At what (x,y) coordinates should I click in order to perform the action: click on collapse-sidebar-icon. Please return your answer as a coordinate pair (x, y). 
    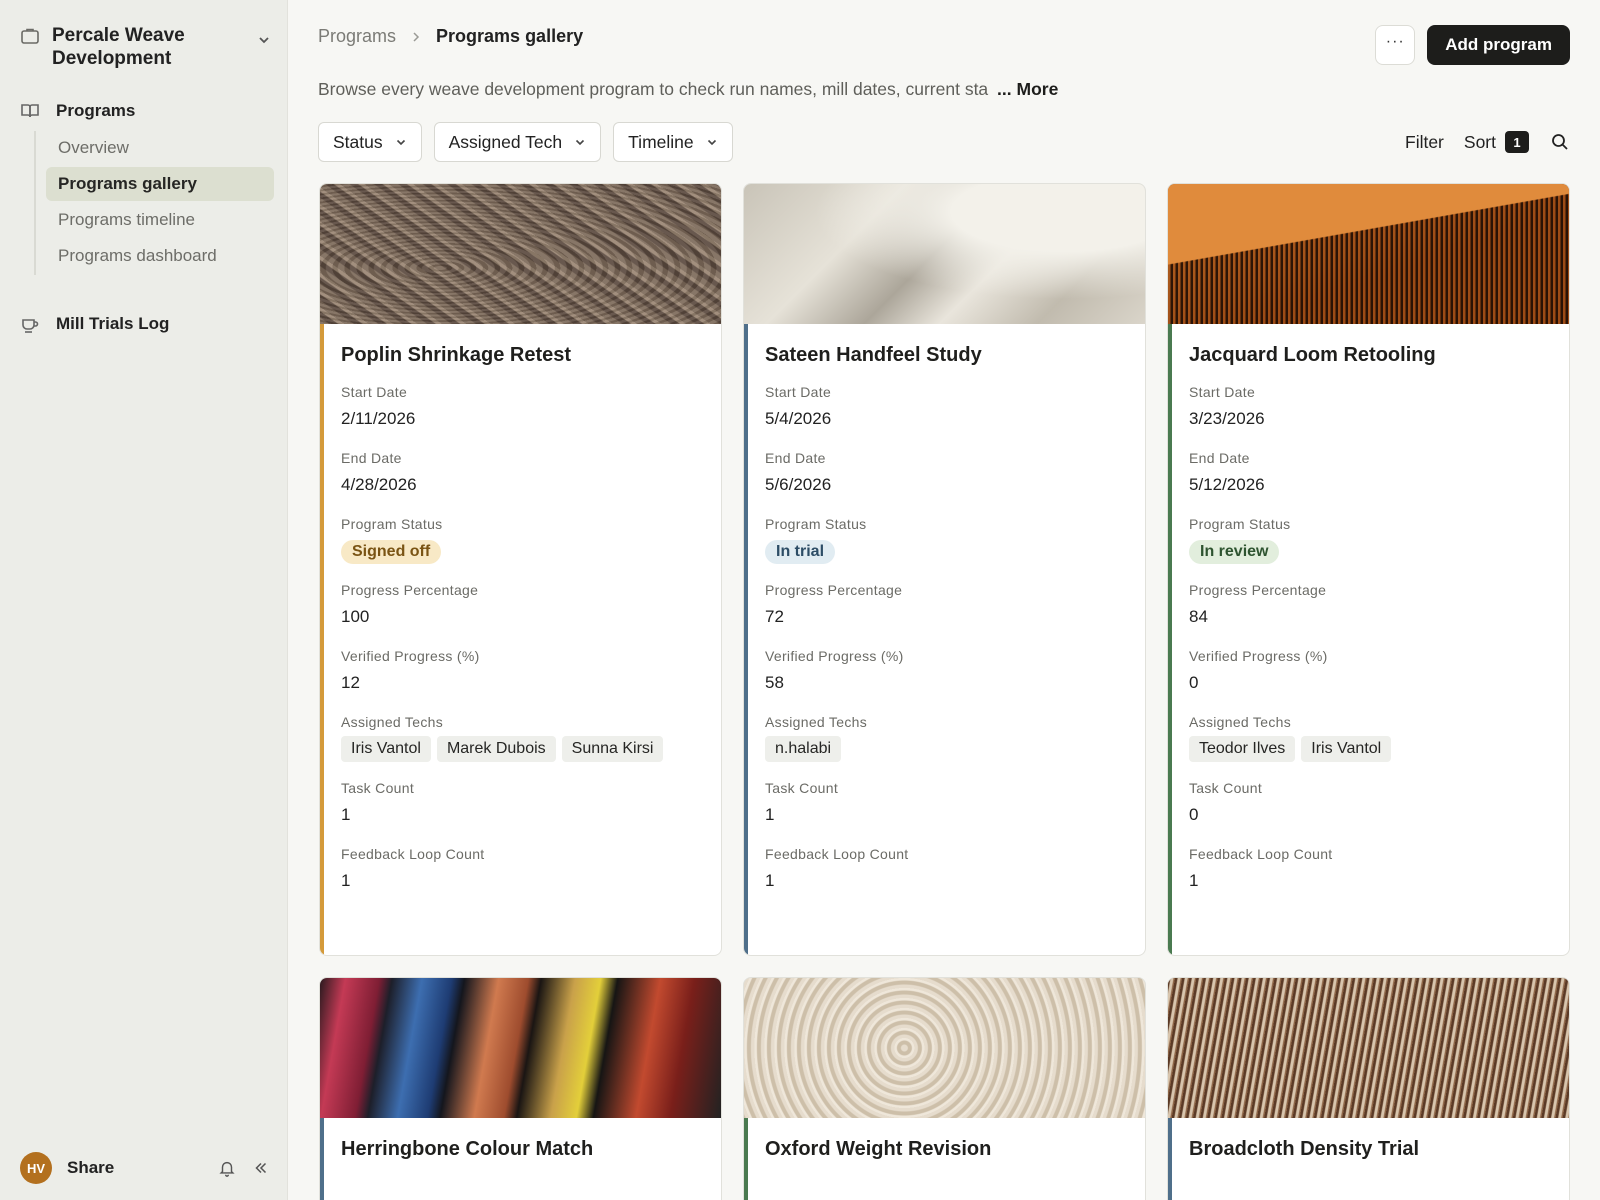
    Looking at the image, I should click on (261, 1168).